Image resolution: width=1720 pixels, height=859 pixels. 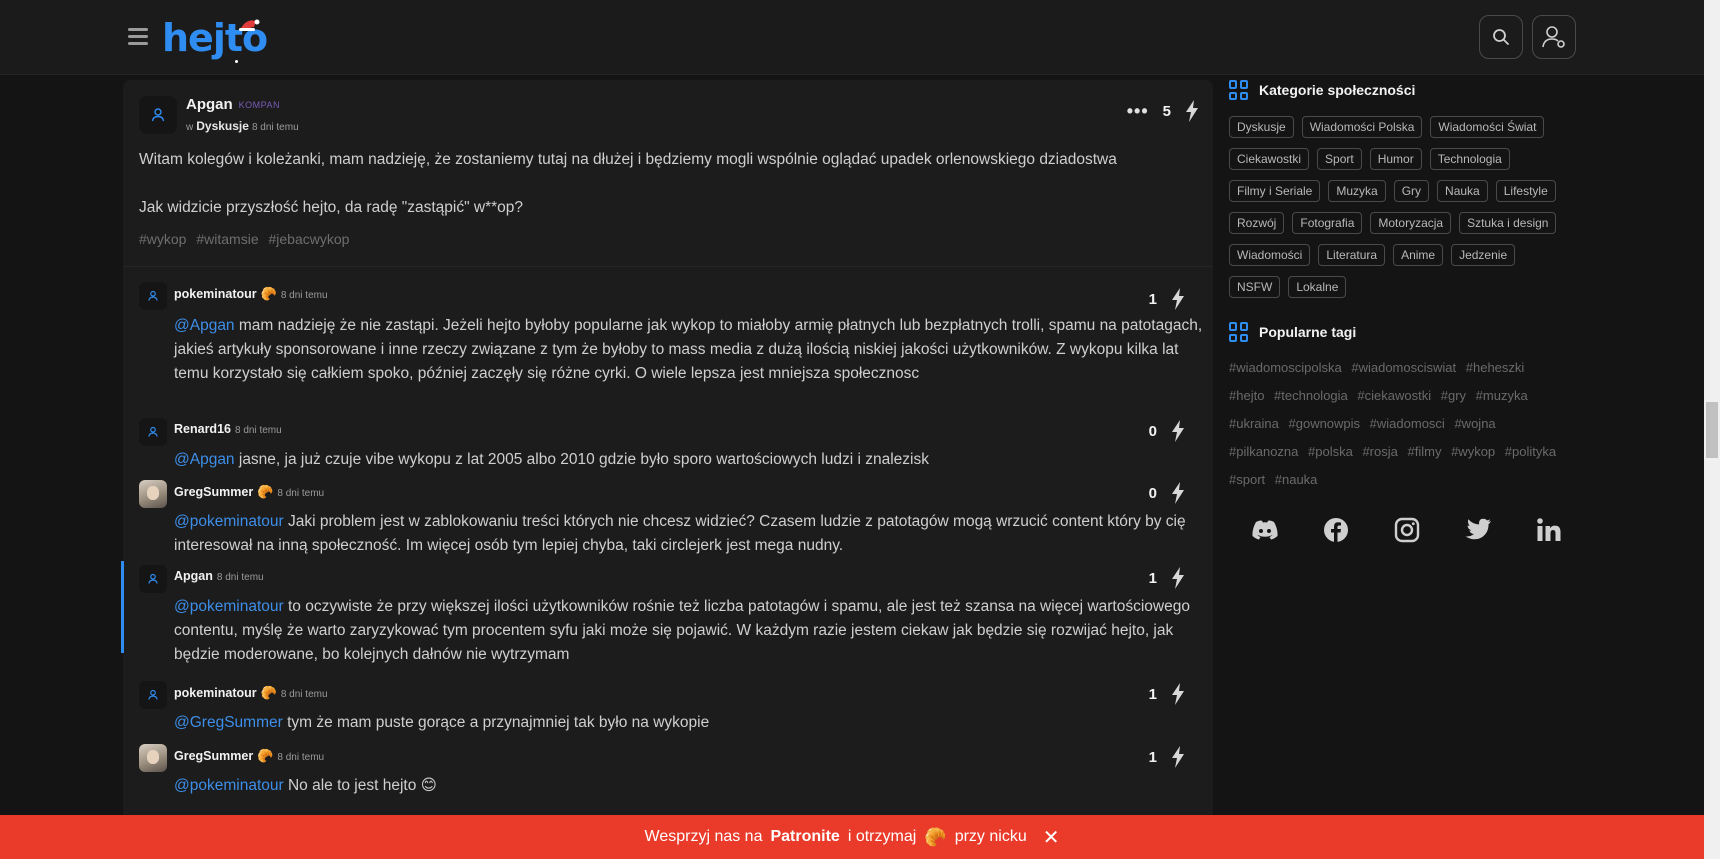 What do you see at coordinates (1508, 223) in the screenshot?
I see `category-chip: Sztuka i design` at bounding box center [1508, 223].